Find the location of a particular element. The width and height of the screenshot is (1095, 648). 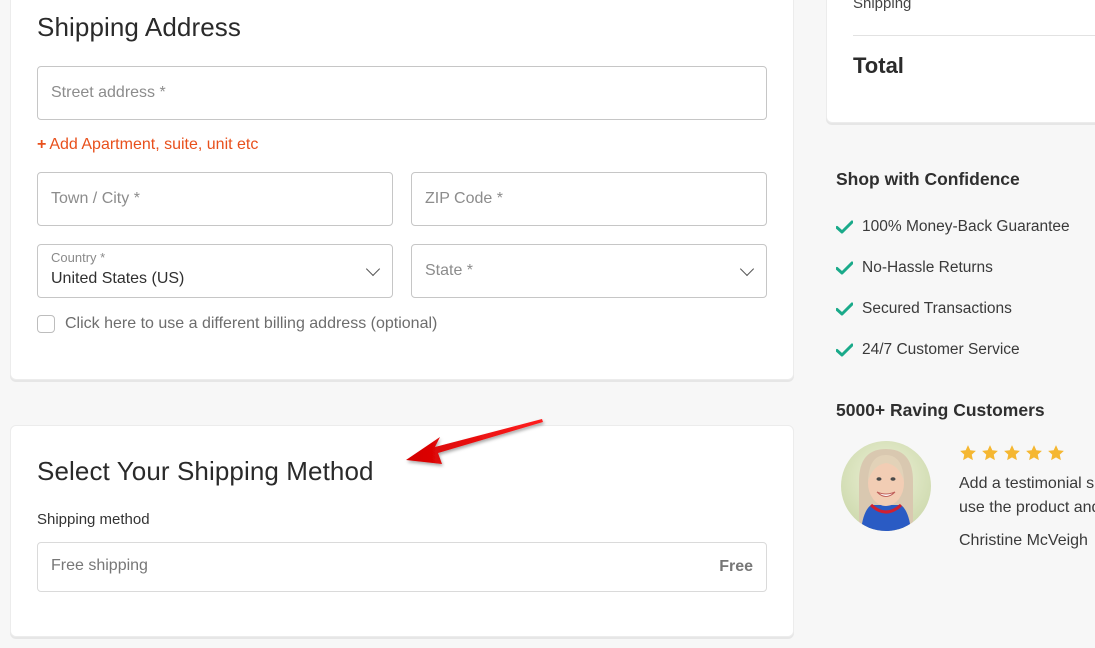

street-address-placeholder: Street address * is located at coordinates (108, 92).